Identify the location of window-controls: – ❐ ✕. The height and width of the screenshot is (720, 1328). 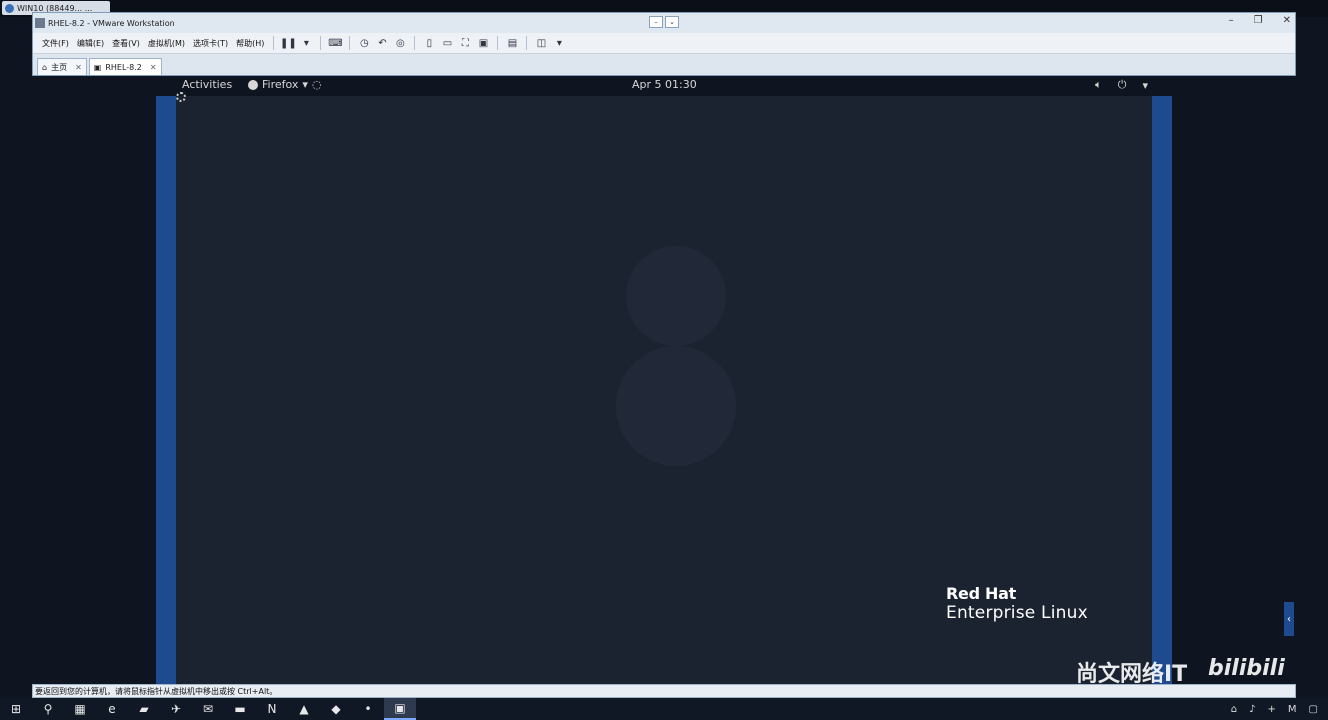
(1260, 20).